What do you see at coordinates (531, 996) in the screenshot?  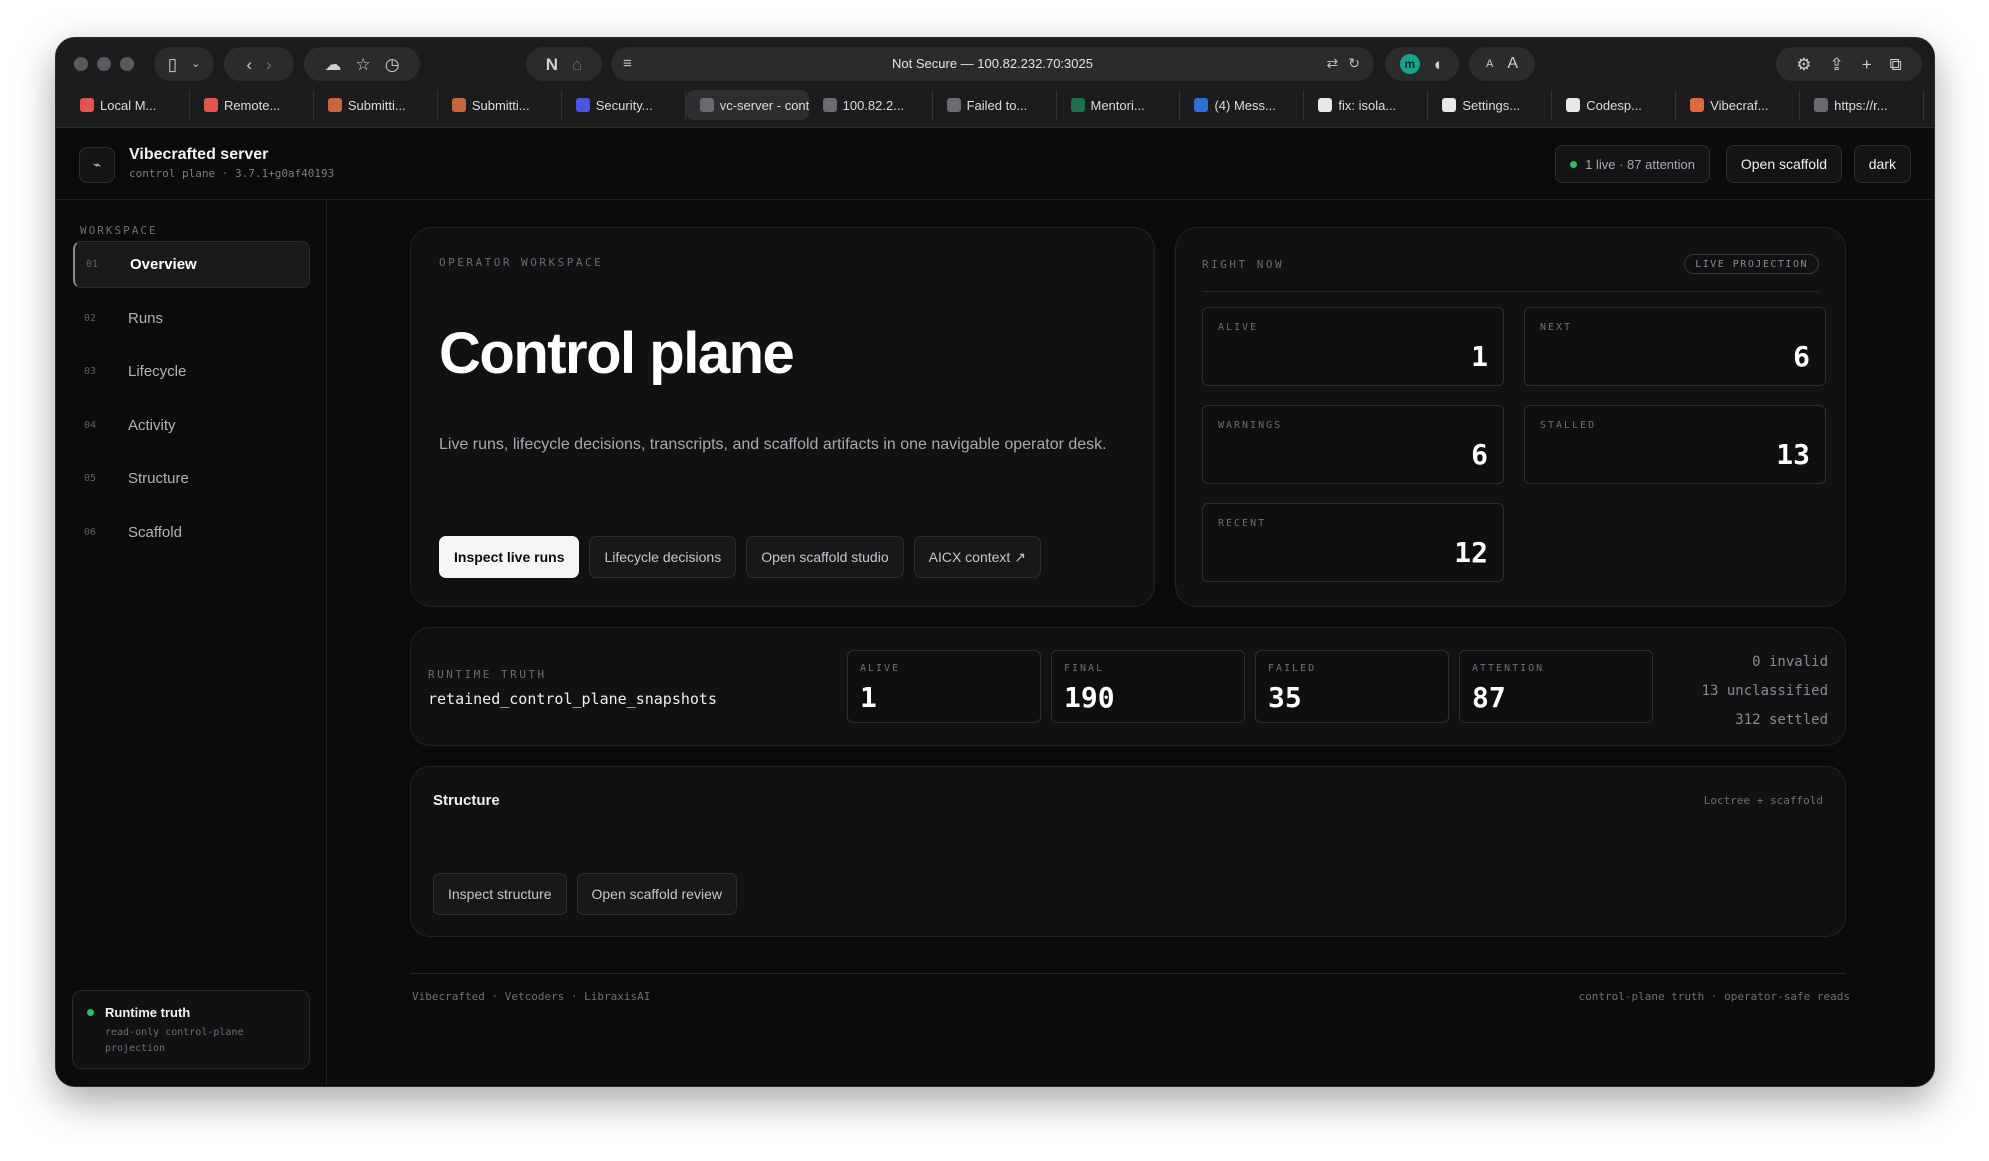 I see `footer-credits: Vibecrafted · Vetcoders · LibraxisAI` at bounding box center [531, 996].